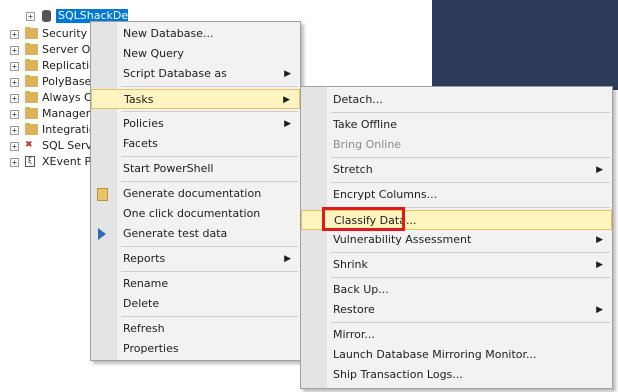 The height and width of the screenshot is (392, 618). Describe the element at coordinates (195, 124) in the screenshot. I see `menu-item-policies: Policies ▶` at that location.